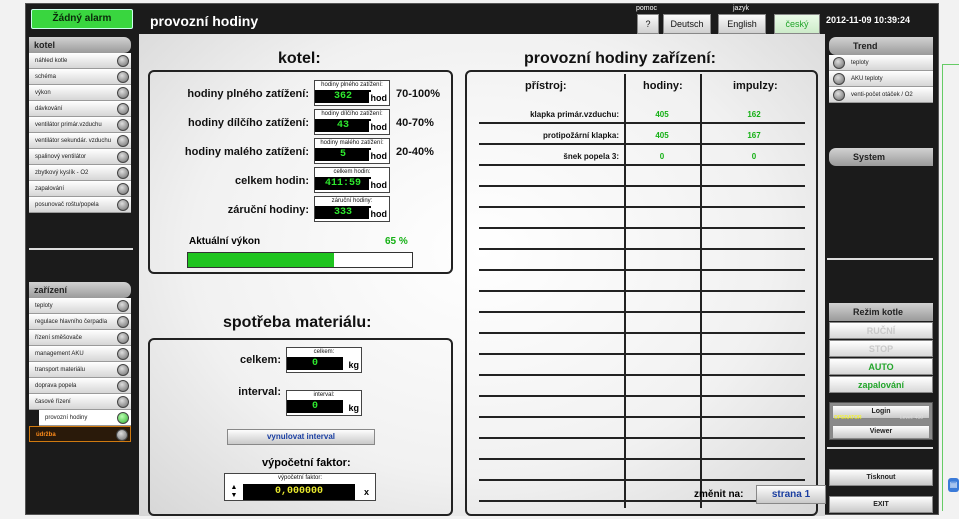 The width and height of the screenshot is (959, 519). Describe the element at coordinates (50, 189) in the screenshot. I see `sidebar-item-label: zapalování` at that location.